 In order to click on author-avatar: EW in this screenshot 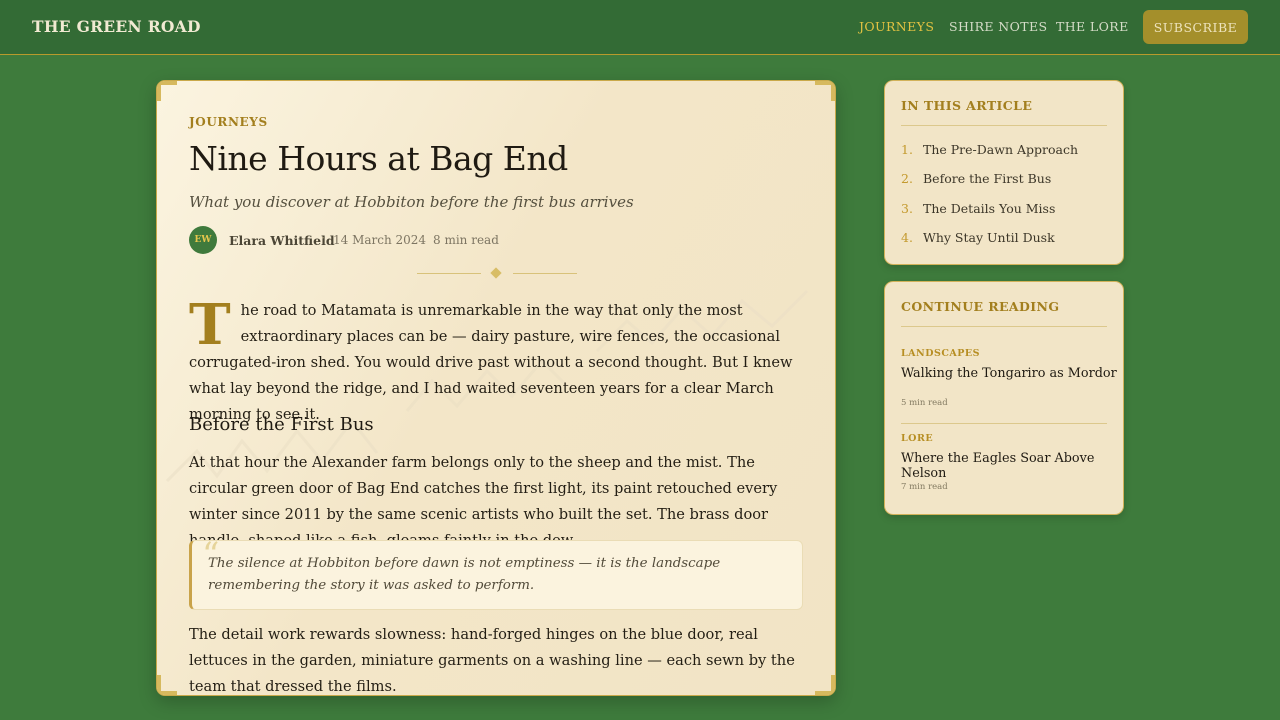, I will do `click(203, 240)`.